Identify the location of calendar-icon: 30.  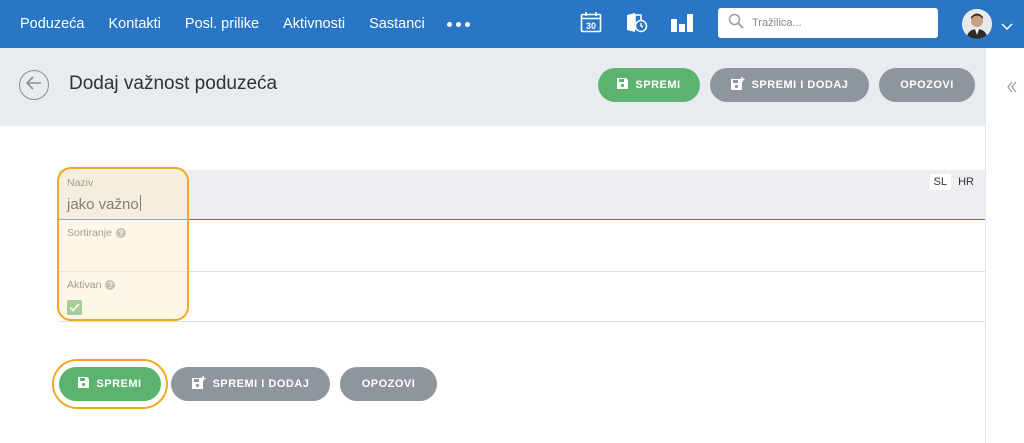
(592, 23).